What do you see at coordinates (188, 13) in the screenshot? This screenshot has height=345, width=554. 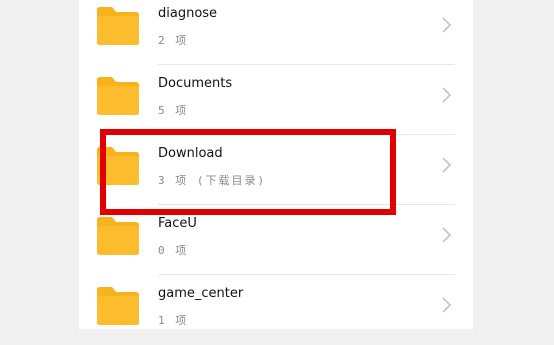 I see `folder-name: diagnose` at bounding box center [188, 13].